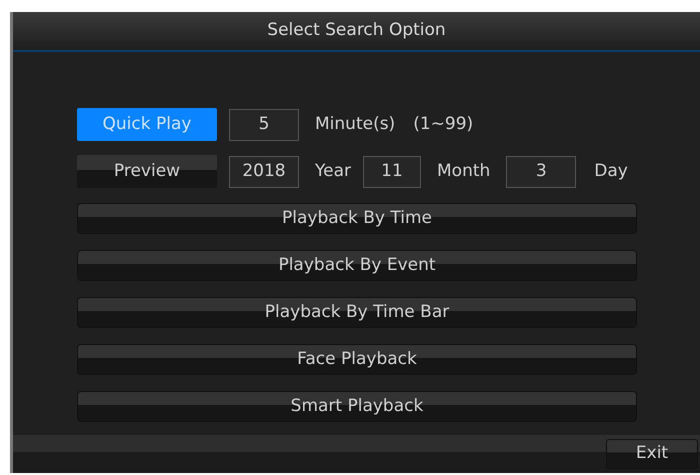  Describe the element at coordinates (147, 171) in the screenshot. I see `mode-button: Preview` at that location.